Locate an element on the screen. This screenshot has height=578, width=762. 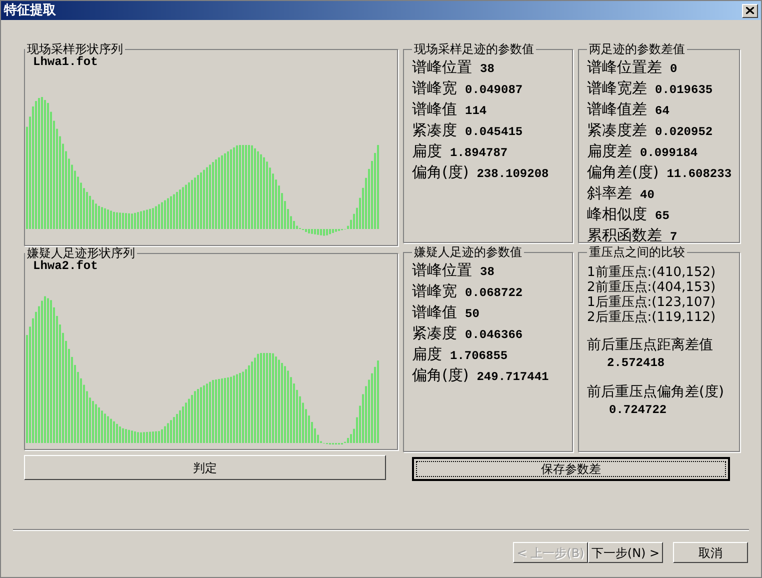
param-value: 50 is located at coordinates (472, 314).